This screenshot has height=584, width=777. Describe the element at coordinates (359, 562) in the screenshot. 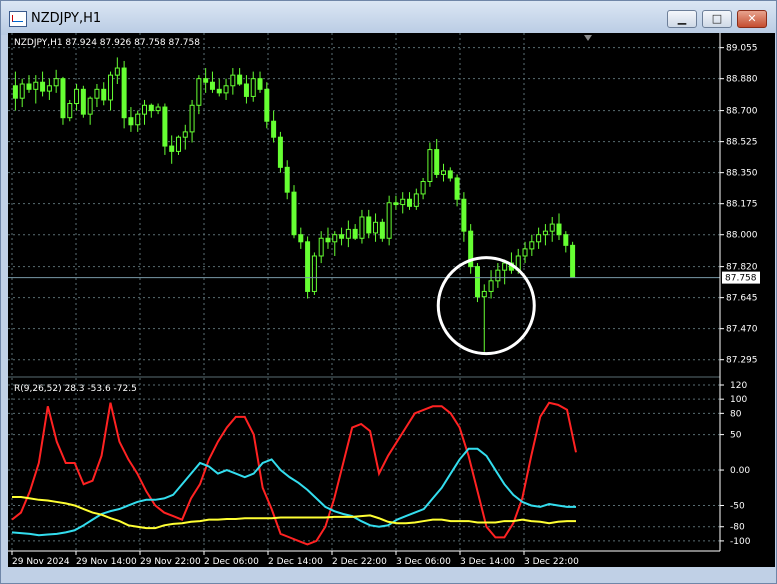

I see `time-tick-label: 2 Dec 22:00` at that location.